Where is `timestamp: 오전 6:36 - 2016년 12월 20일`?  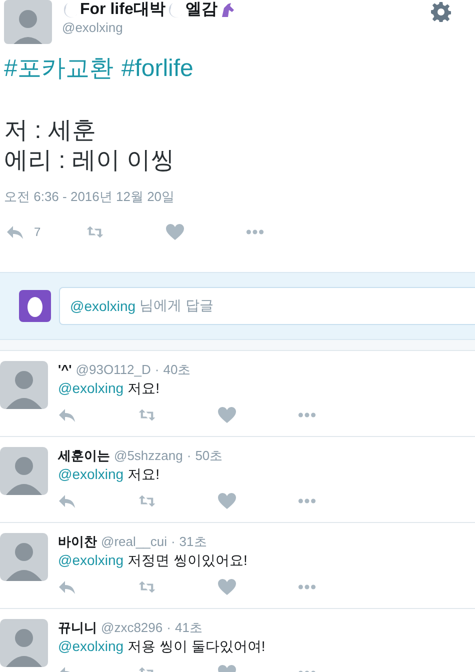
timestamp: 오전 6:36 - 2016년 12월 20일 is located at coordinates (89, 197).